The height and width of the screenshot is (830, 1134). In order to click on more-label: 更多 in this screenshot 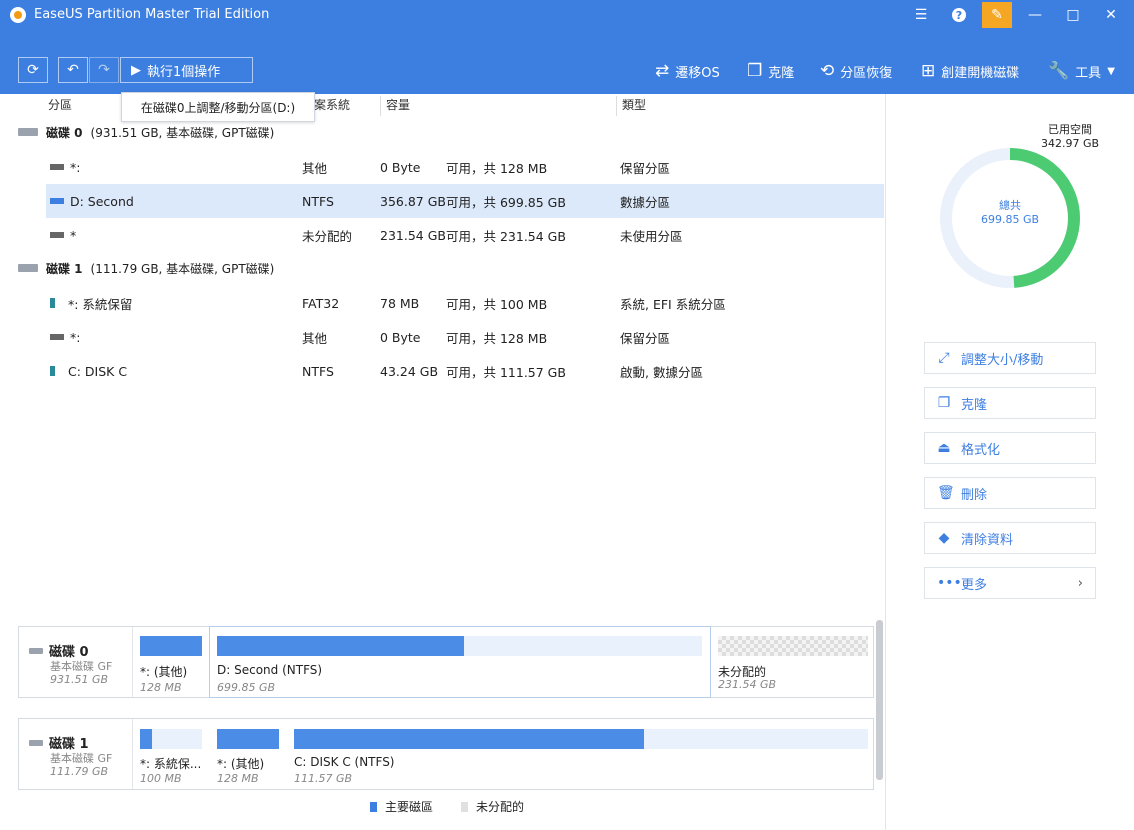, I will do `click(974, 585)`.